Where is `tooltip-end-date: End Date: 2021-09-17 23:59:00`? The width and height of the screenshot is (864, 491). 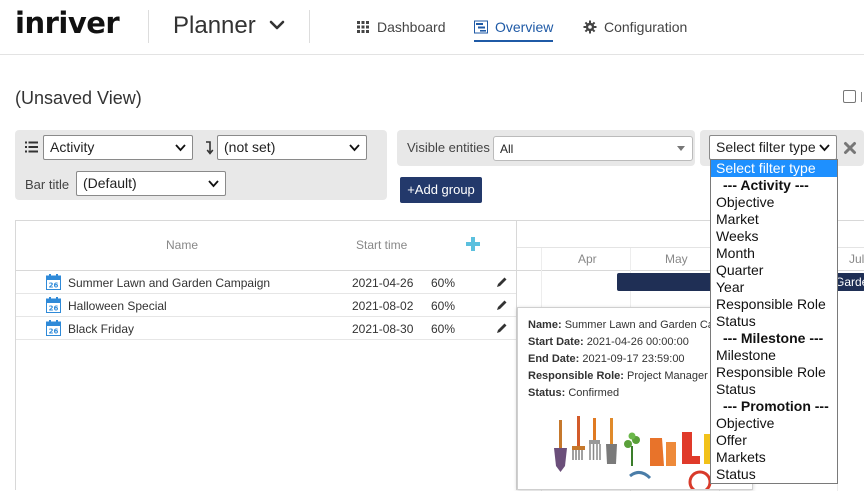
tooltip-end-date: End Date: 2021-09-17 23:59:00 is located at coordinates (606, 359).